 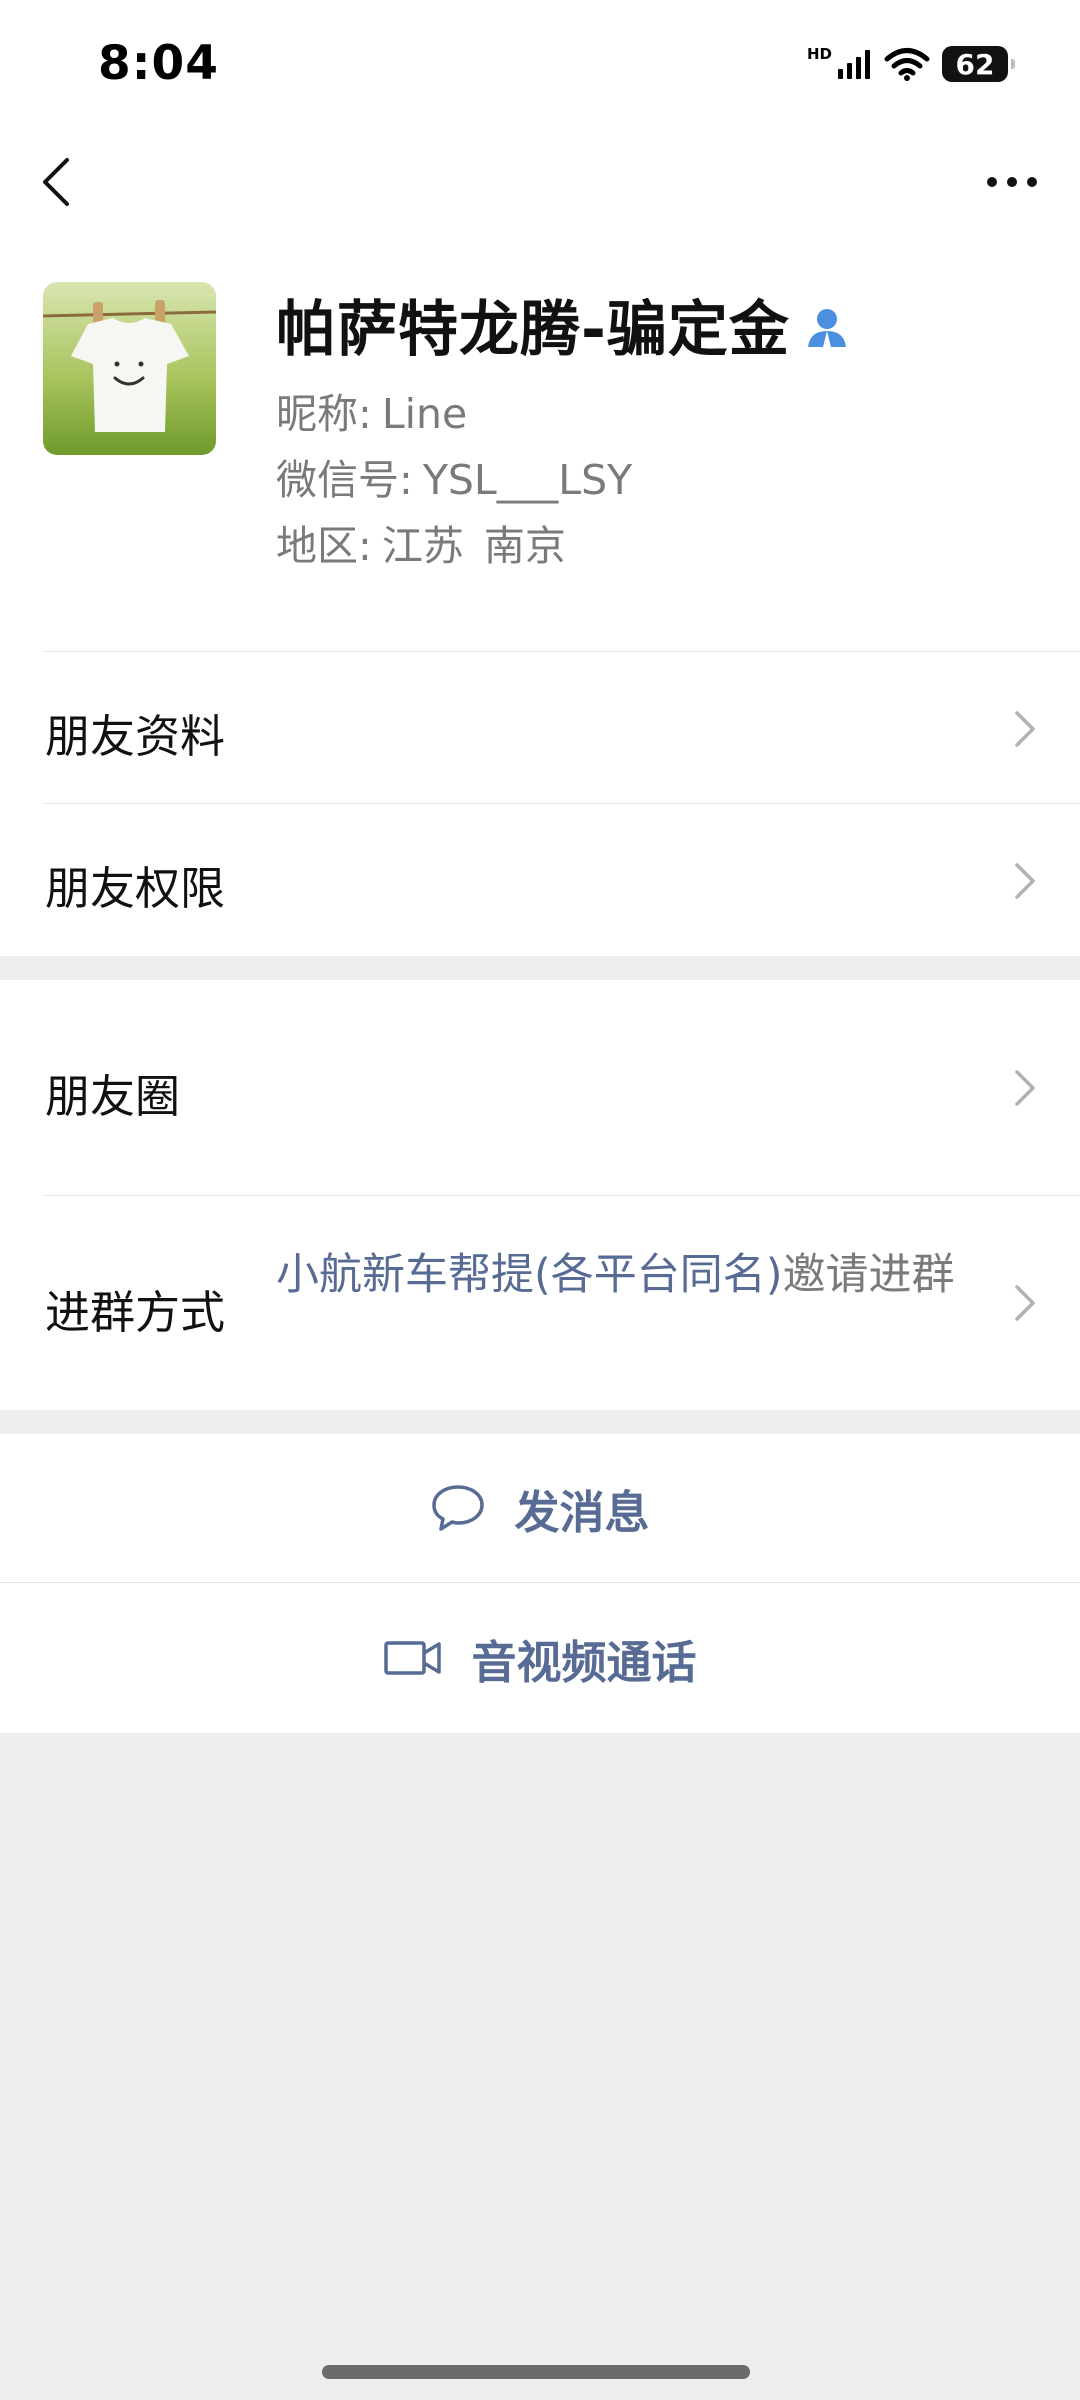 What do you see at coordinates (540, 1088) in the screenshot?
I see `moments-row: 朋友圈` at bounding box center [540, 1088].